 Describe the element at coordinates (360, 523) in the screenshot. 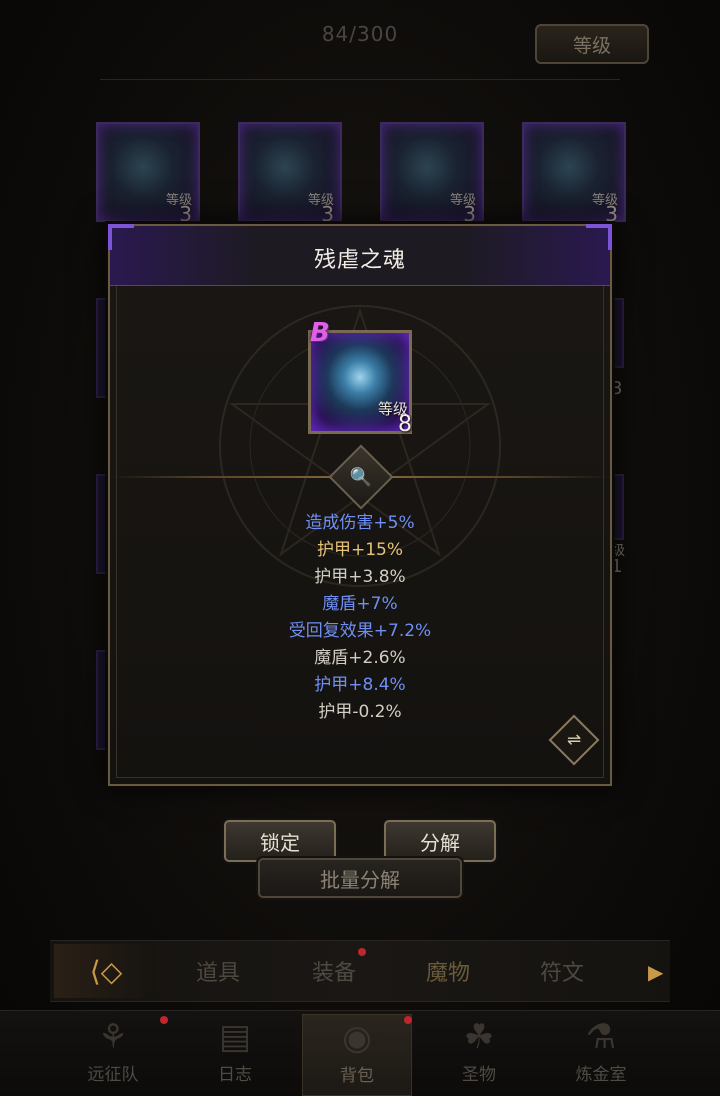

I see `stat-line: 造成伤害+5%` at that location.